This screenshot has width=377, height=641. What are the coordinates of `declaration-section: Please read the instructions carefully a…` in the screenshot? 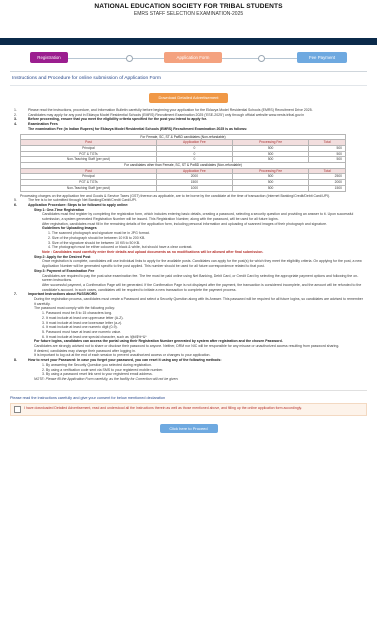 It's located at (188, 403).